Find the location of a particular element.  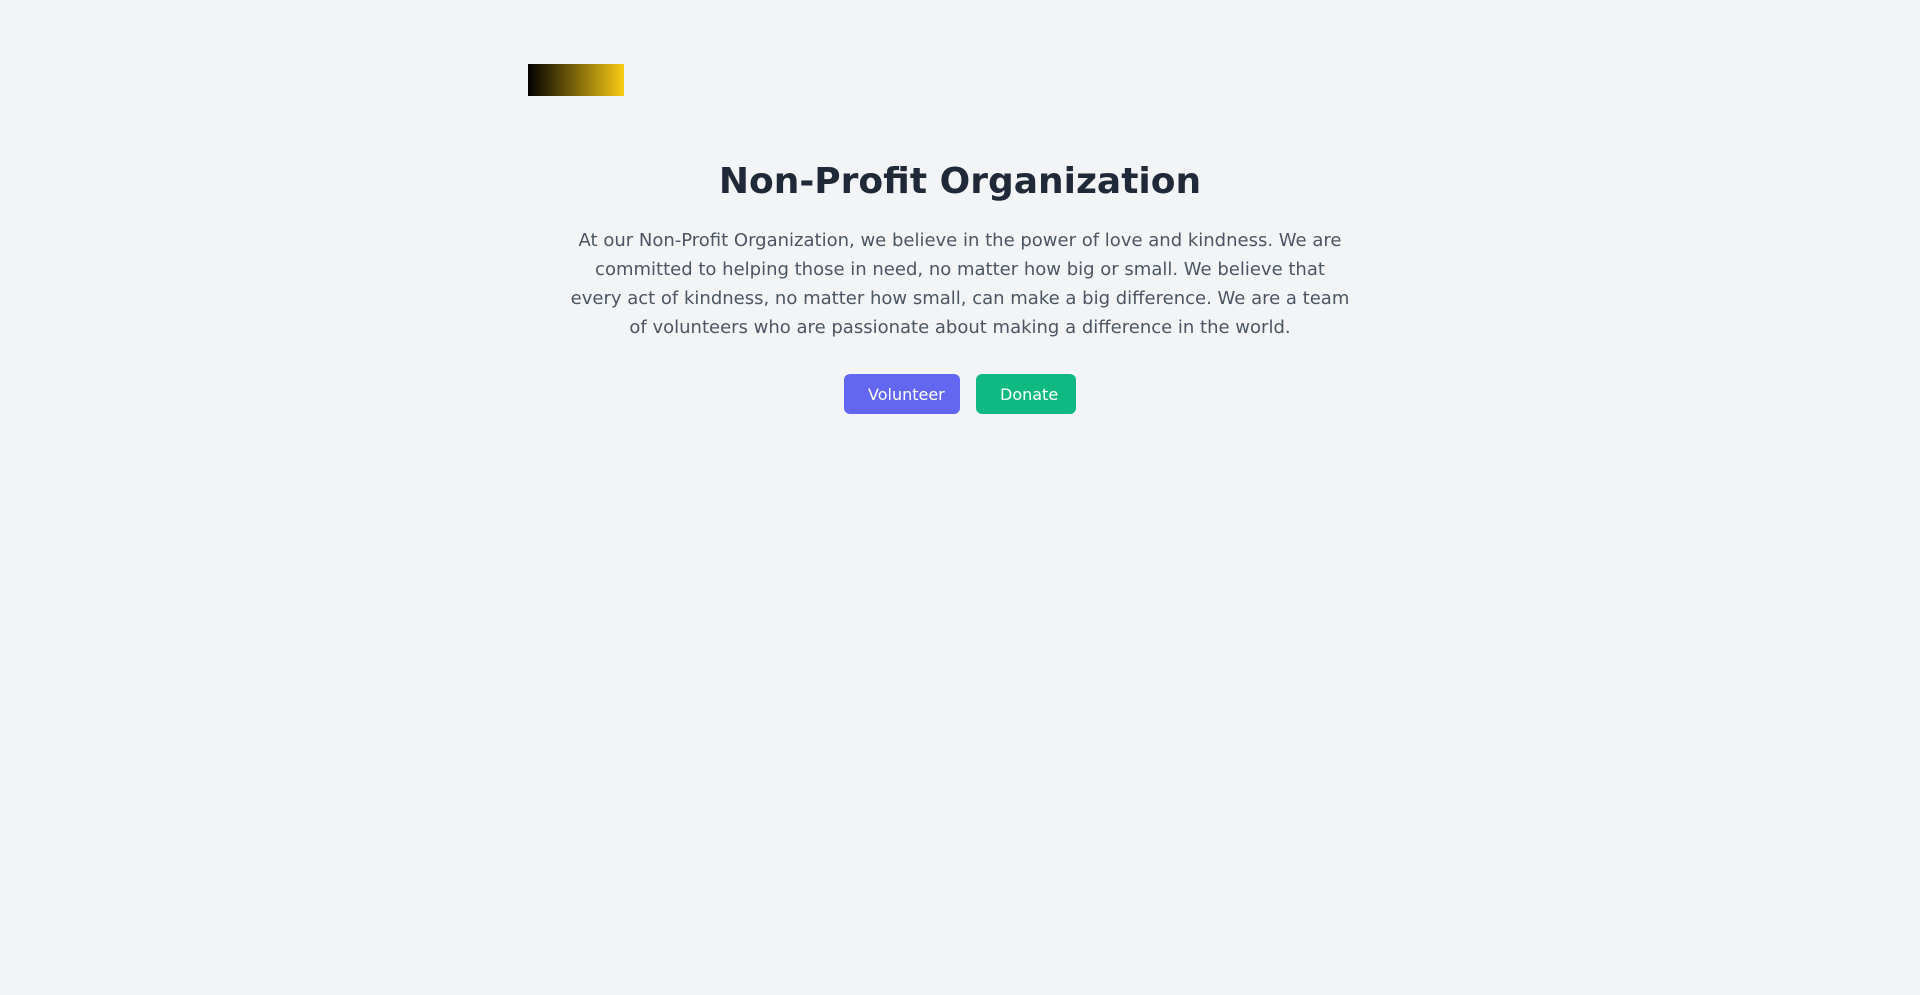

donate-button: Donate is located at coordinates (1026, 394).